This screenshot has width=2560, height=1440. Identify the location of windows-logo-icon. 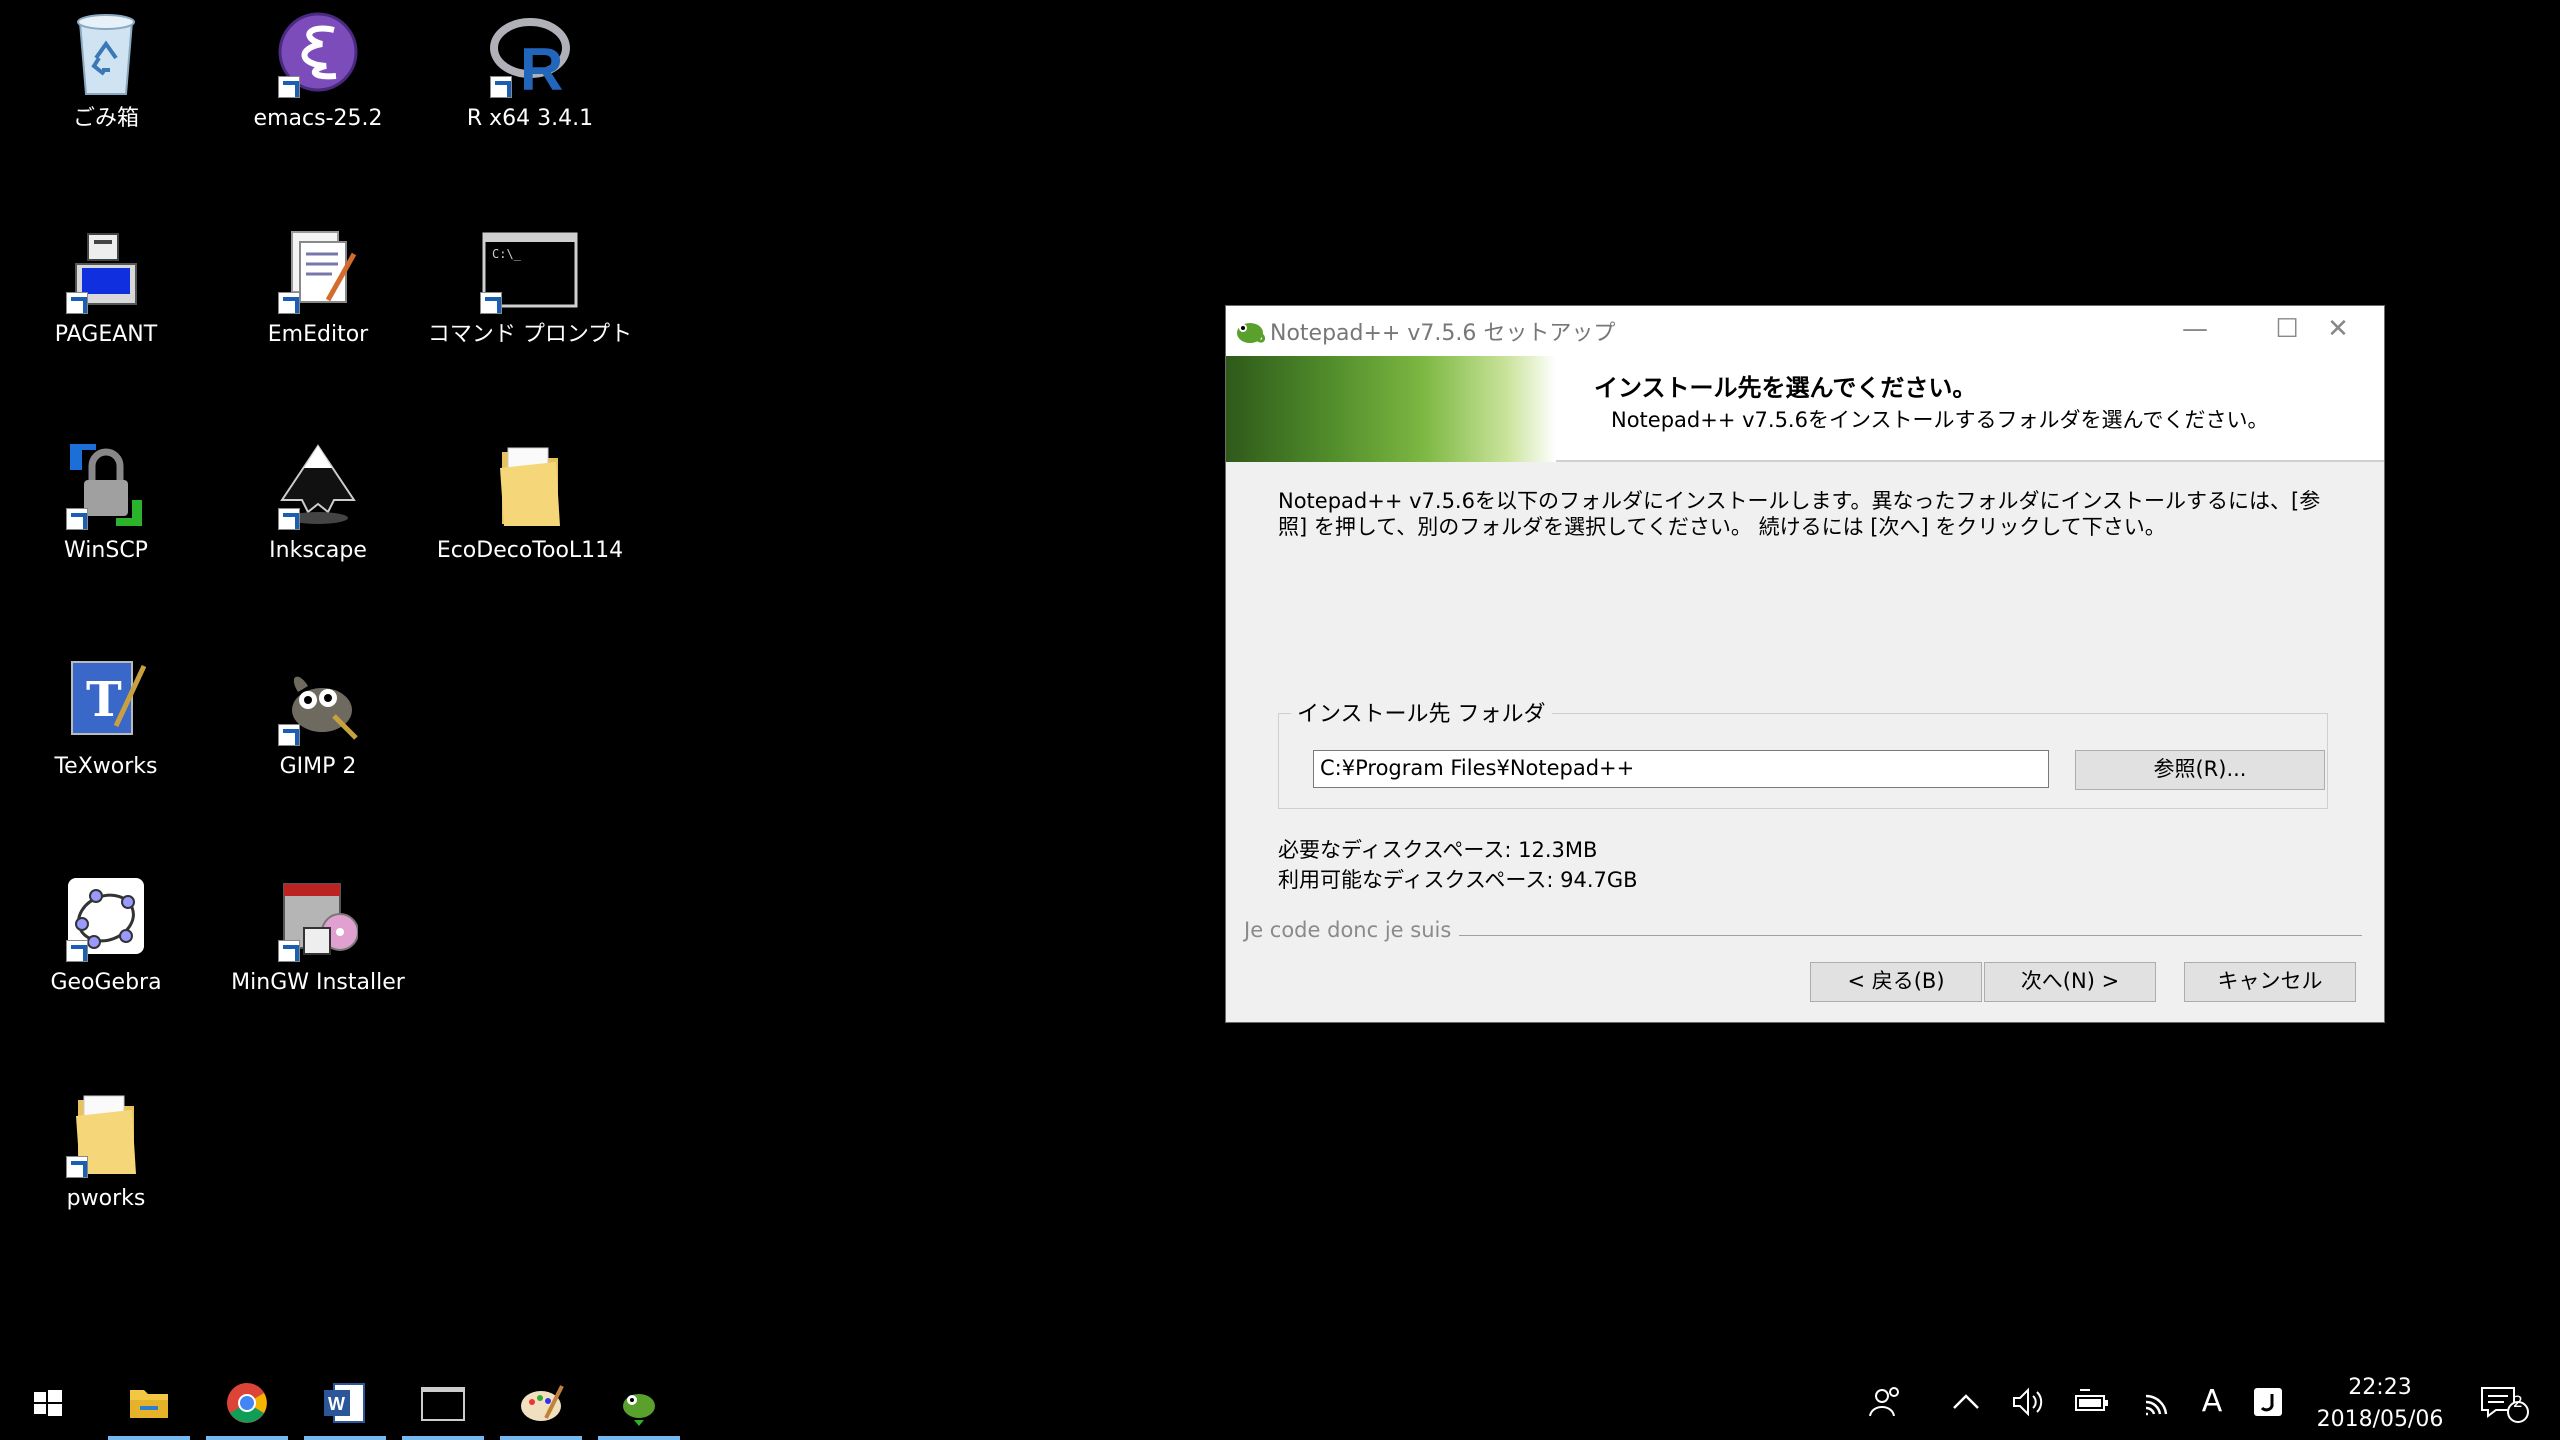
(48, 1403).